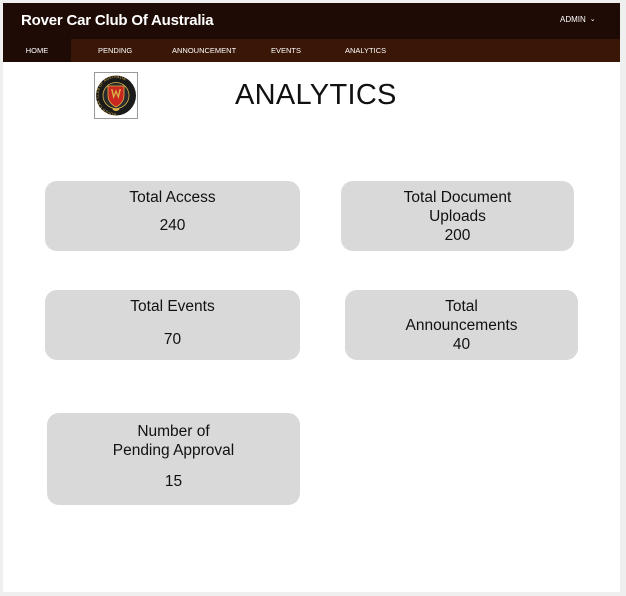  Describe the element at coordinates (457, 235) in the screenshot. I see `stat-value: 200` at that location.